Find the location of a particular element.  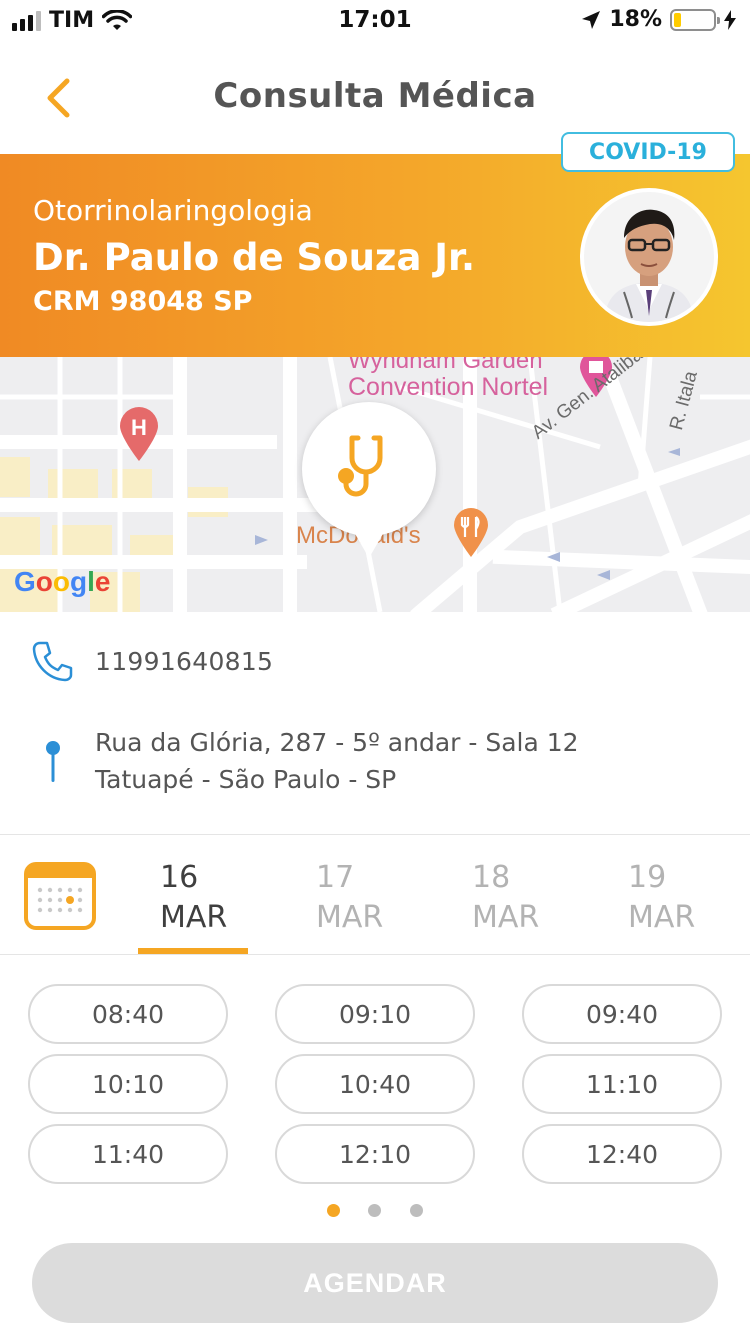

time-slot: 12:40 is located at coordinates (622, 1154).